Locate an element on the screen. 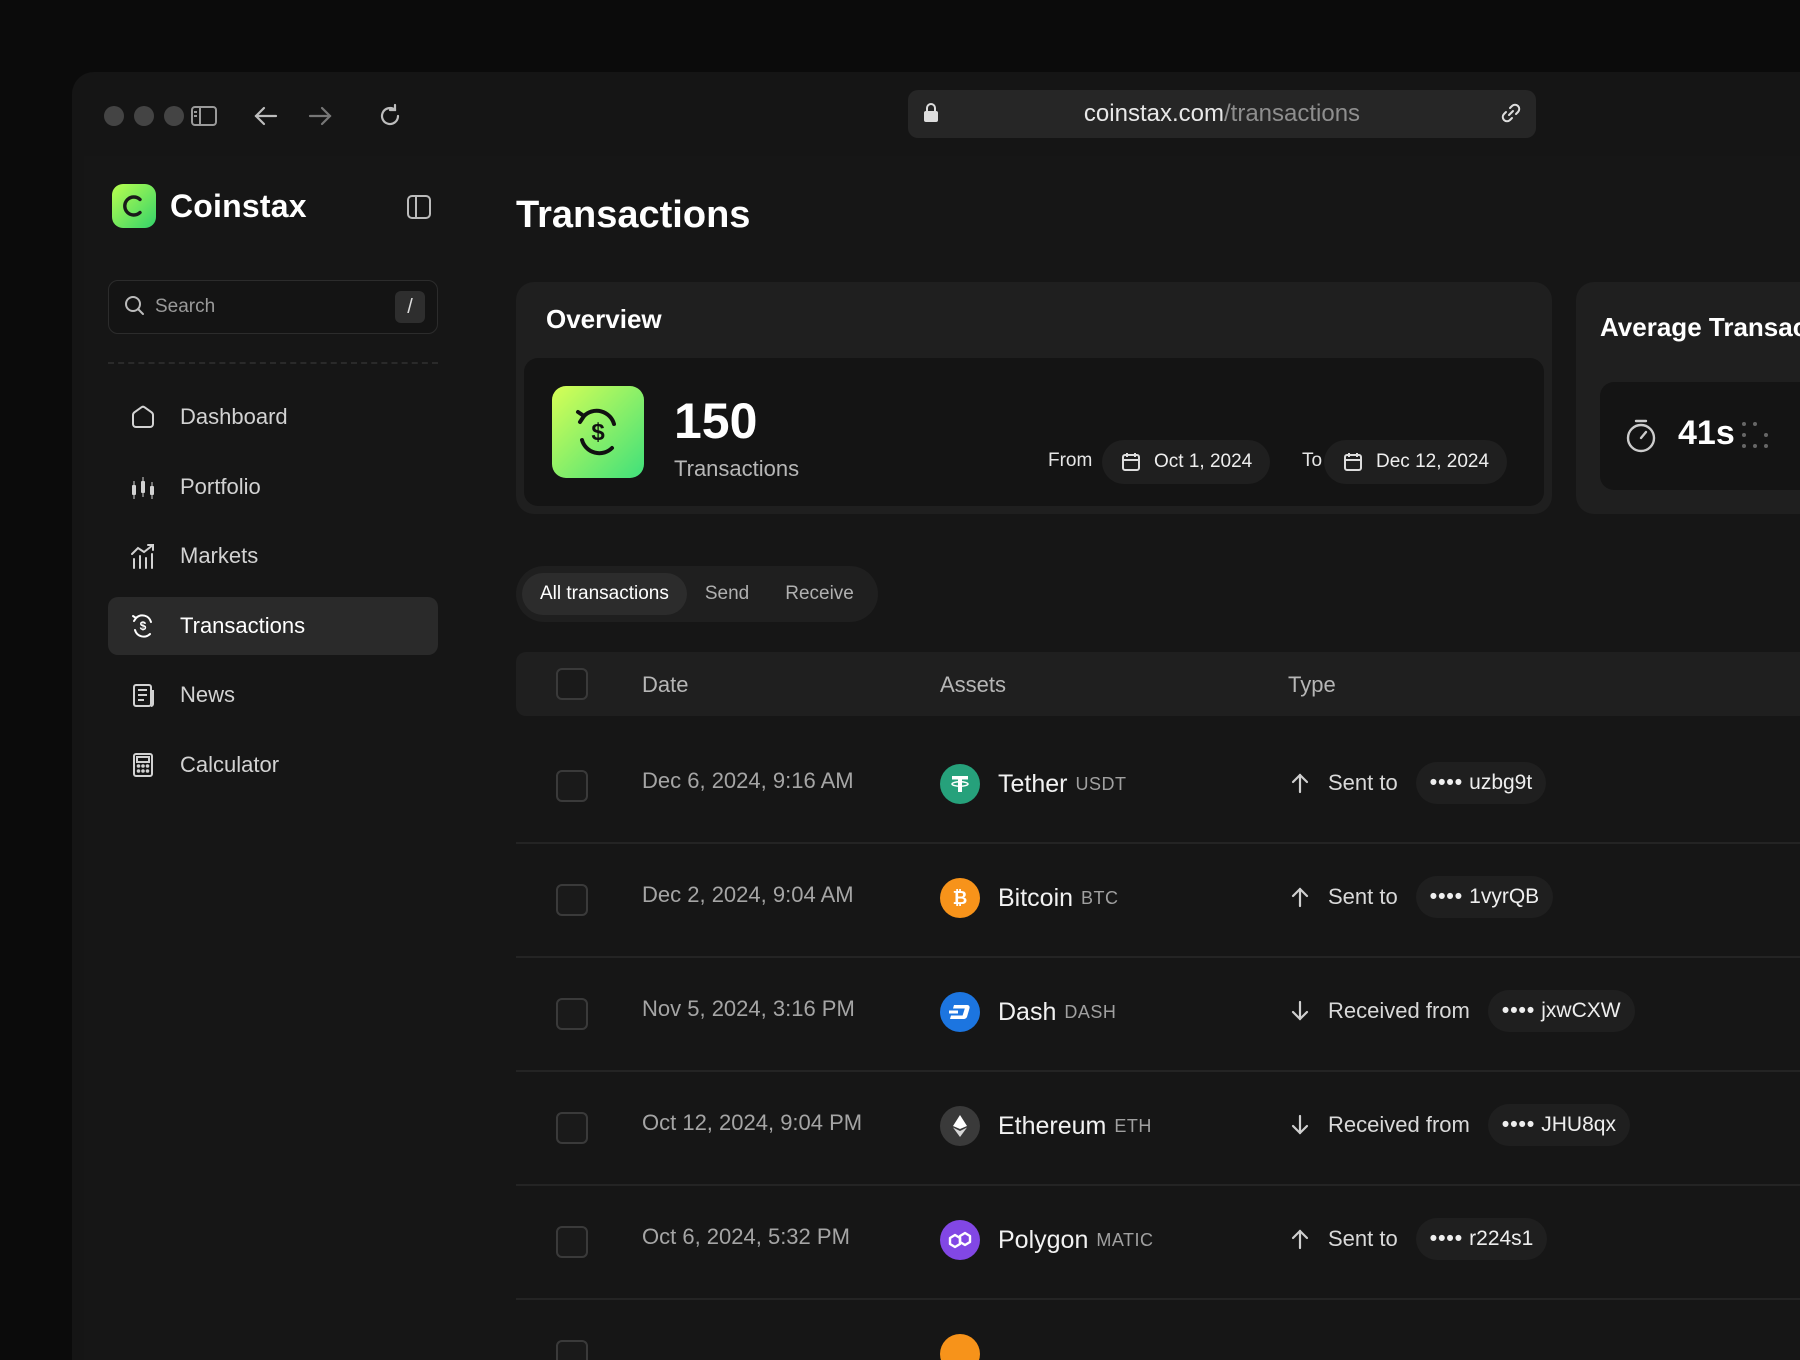  tab-receive: Receive is located at coordinates (819, 594).